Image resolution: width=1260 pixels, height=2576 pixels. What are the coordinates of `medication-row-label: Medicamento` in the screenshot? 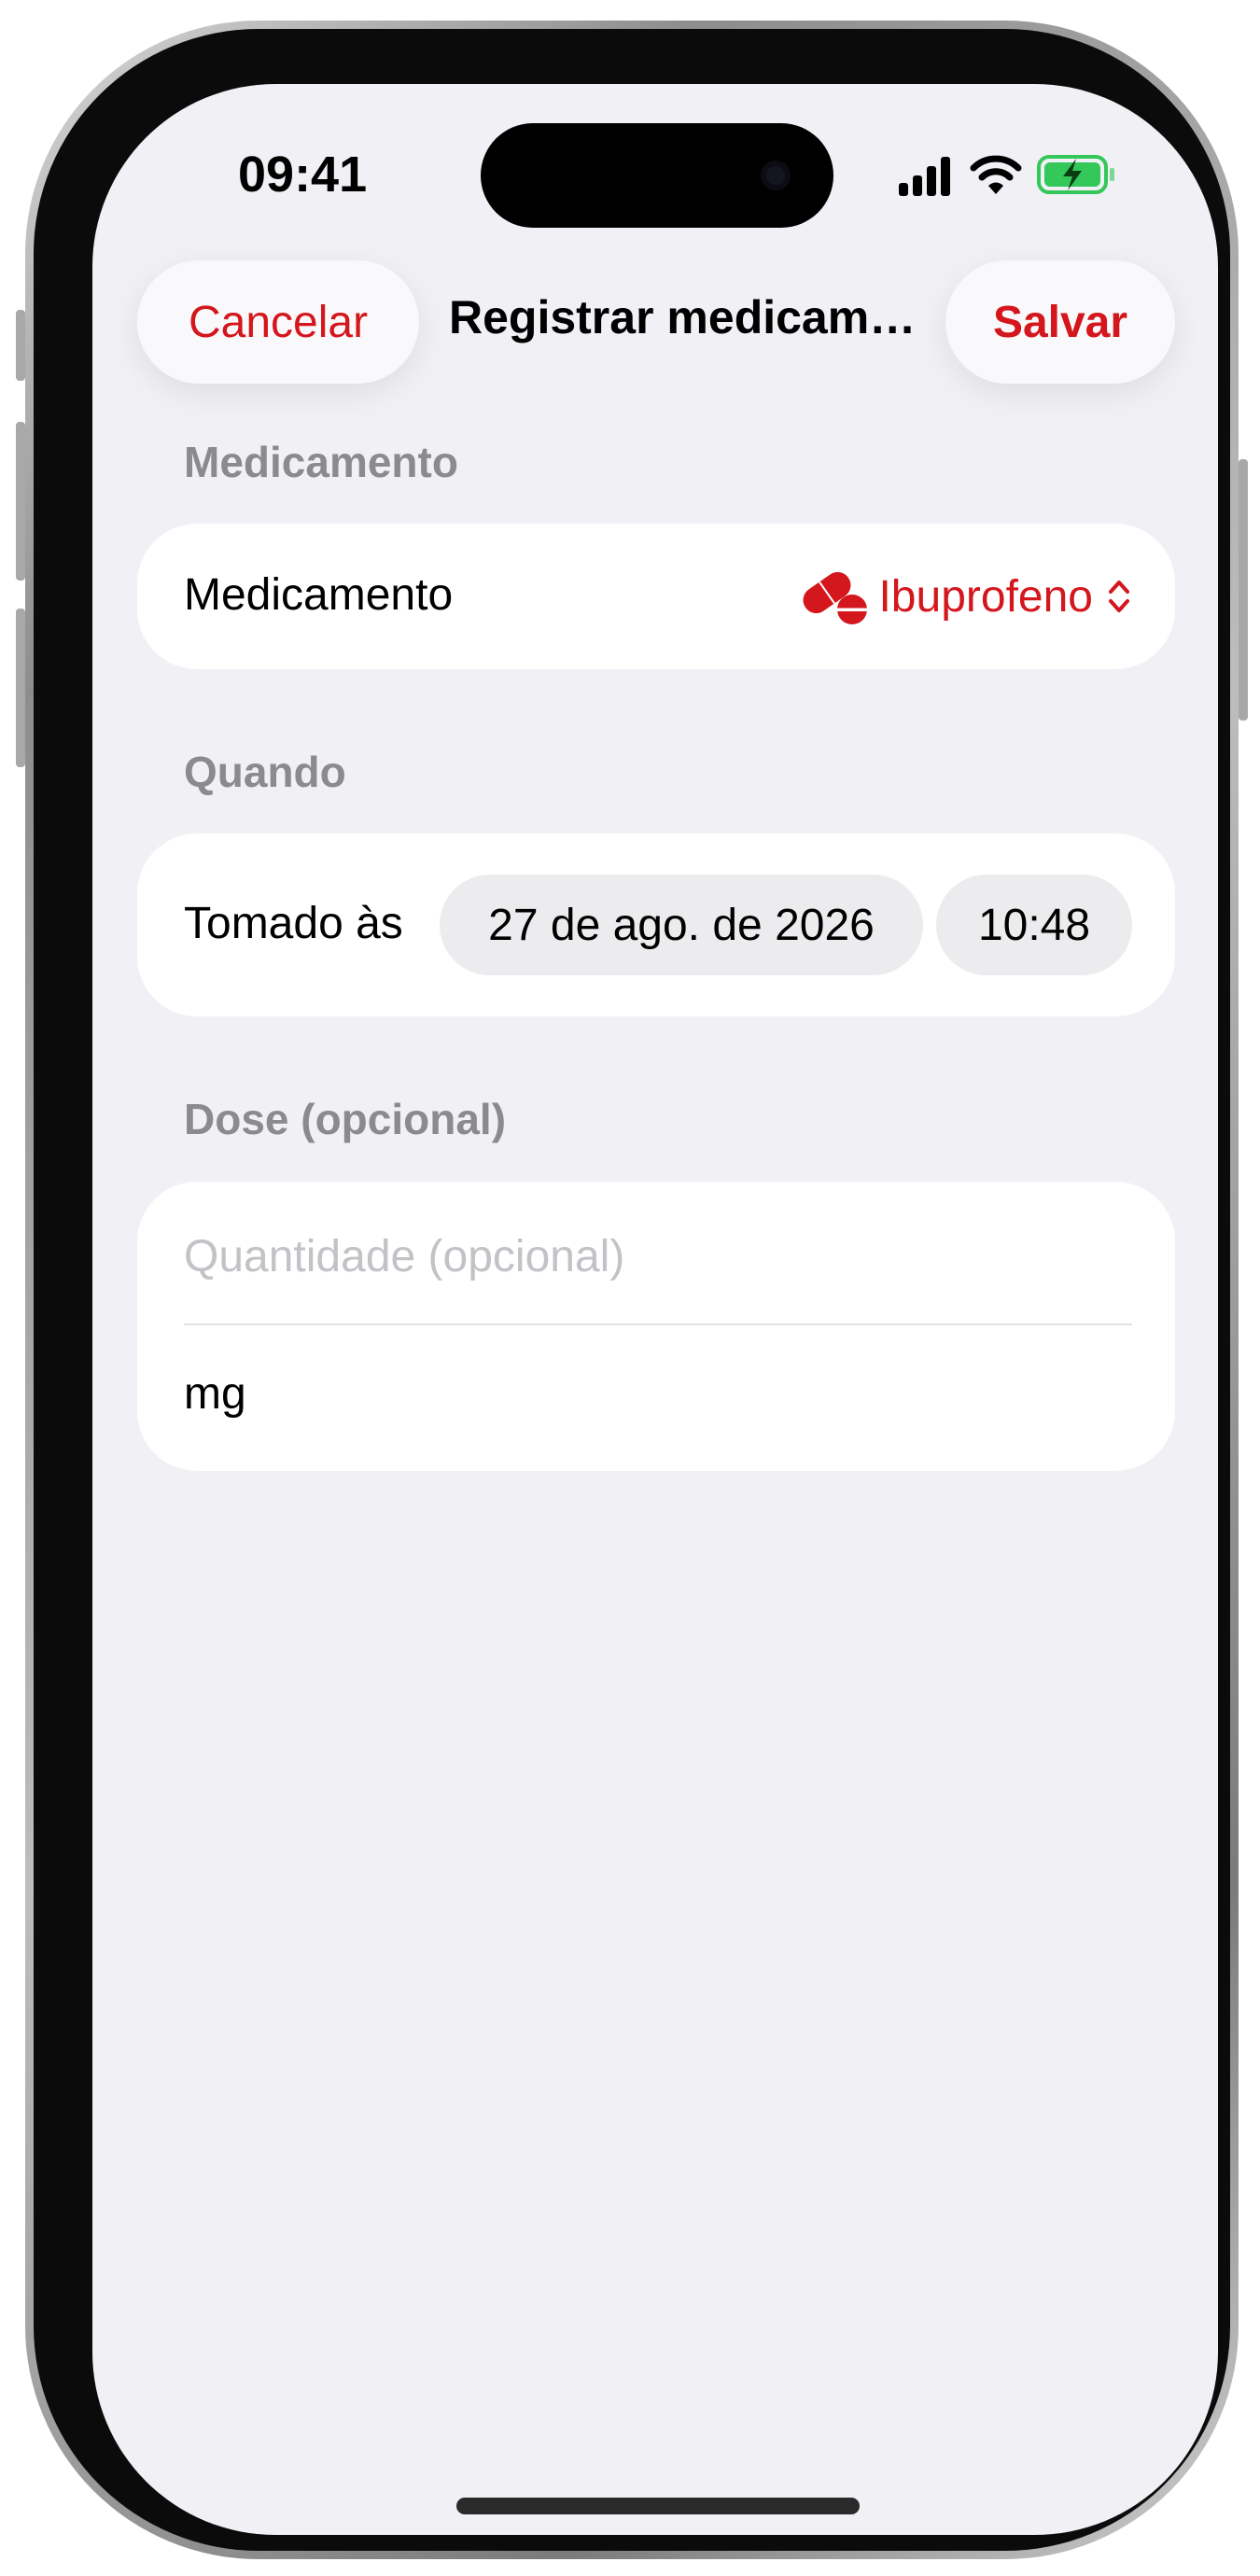 It's located at (319, 595).